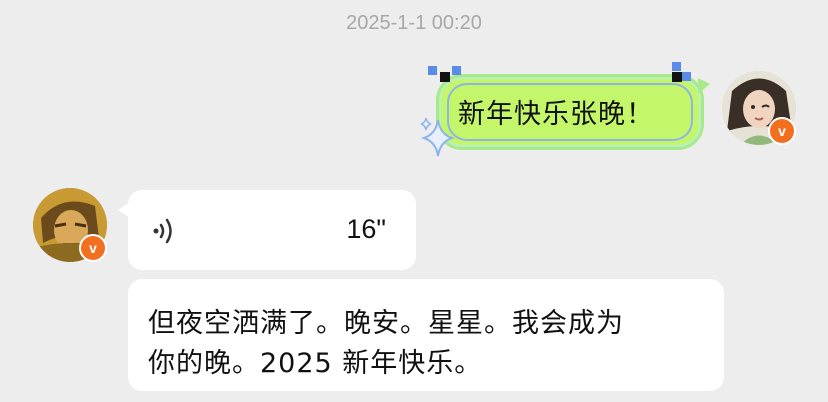 The width and height of the screenshot is (828, 402). What do you see at coordinates (70, 225) in the screenshot?
I see `contact-avatar: v` at bounding box center [70, 225].